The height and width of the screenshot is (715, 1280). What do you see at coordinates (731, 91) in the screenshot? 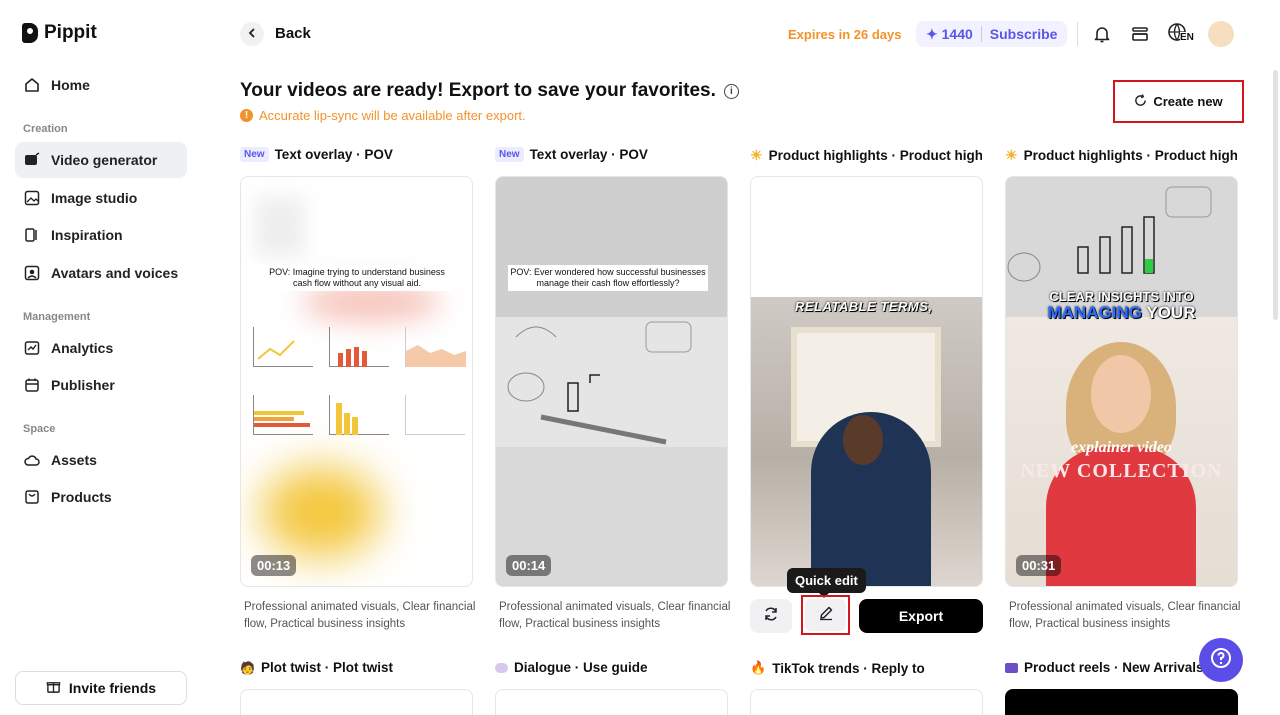
I see `info-icon: i` at bounding box center [731, 91].